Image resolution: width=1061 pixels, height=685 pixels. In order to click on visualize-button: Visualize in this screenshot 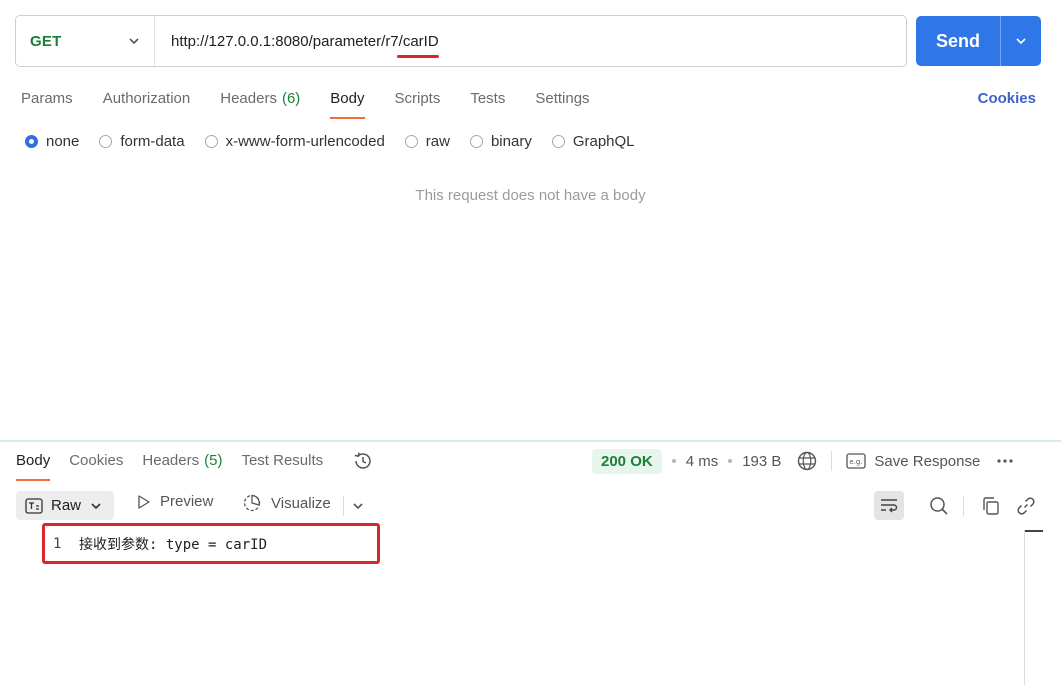, I will do `click(286, 503)`.